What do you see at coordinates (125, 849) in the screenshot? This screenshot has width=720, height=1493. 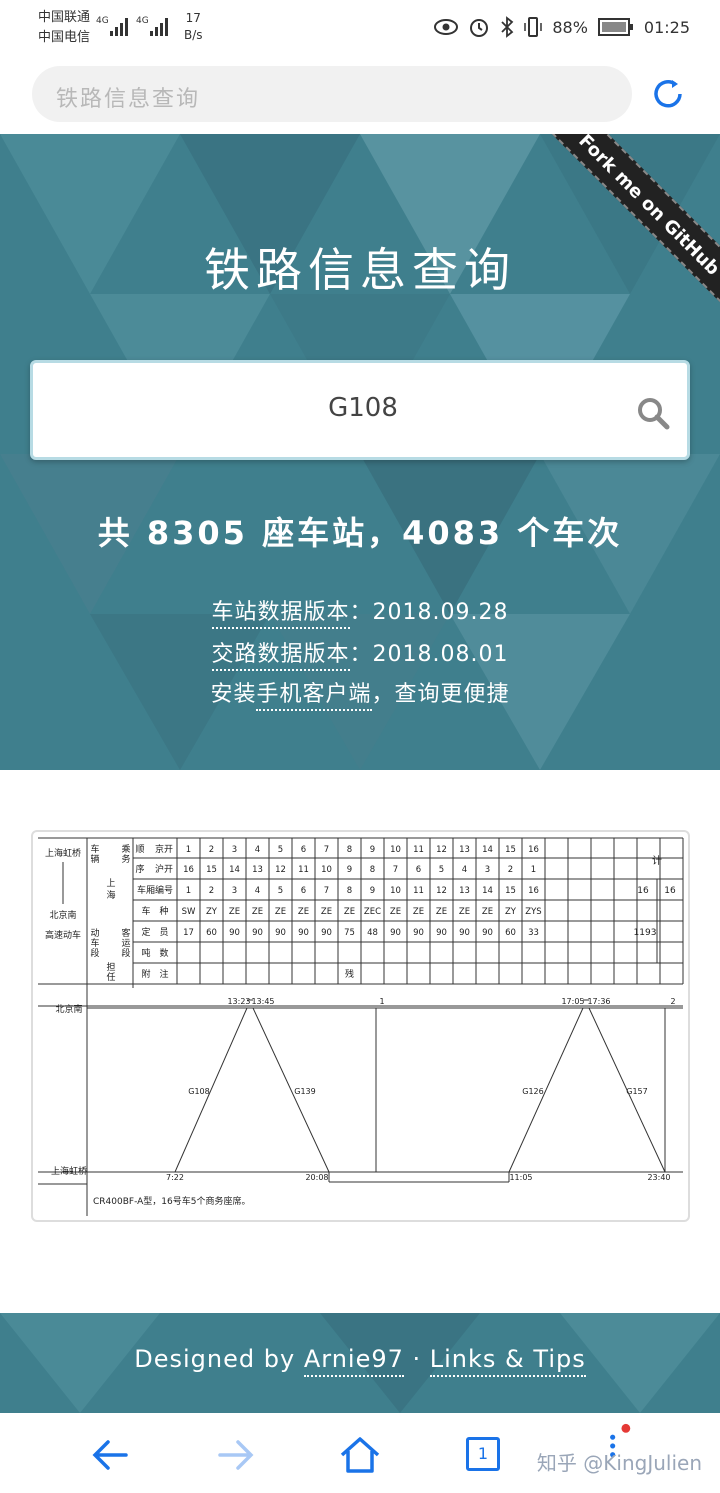 I see `label-crew-1: 乘` at bounding box center [125, 849].